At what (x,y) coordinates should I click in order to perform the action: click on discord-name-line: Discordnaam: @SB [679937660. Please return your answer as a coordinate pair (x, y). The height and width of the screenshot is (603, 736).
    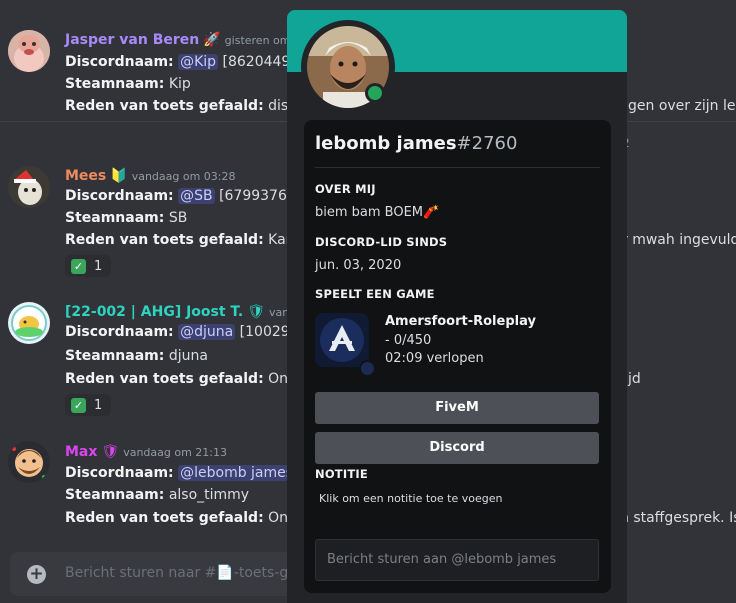
    Looking at the image, I should click on (185, 196).